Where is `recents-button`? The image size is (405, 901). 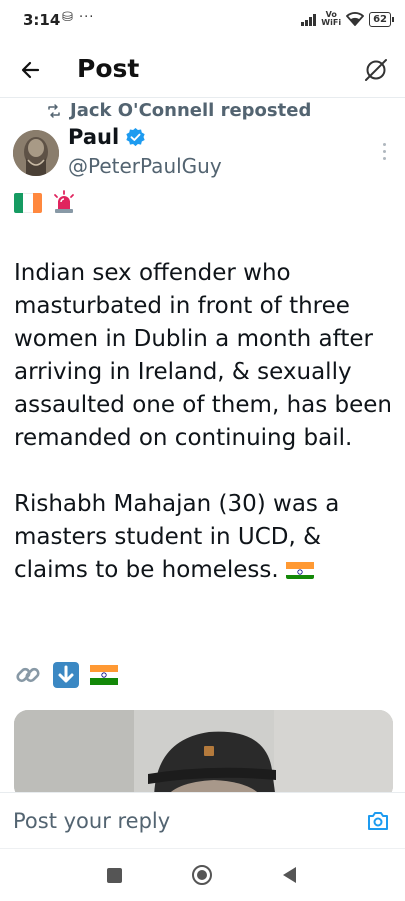
recents-button is located at coordinates (114, 875).